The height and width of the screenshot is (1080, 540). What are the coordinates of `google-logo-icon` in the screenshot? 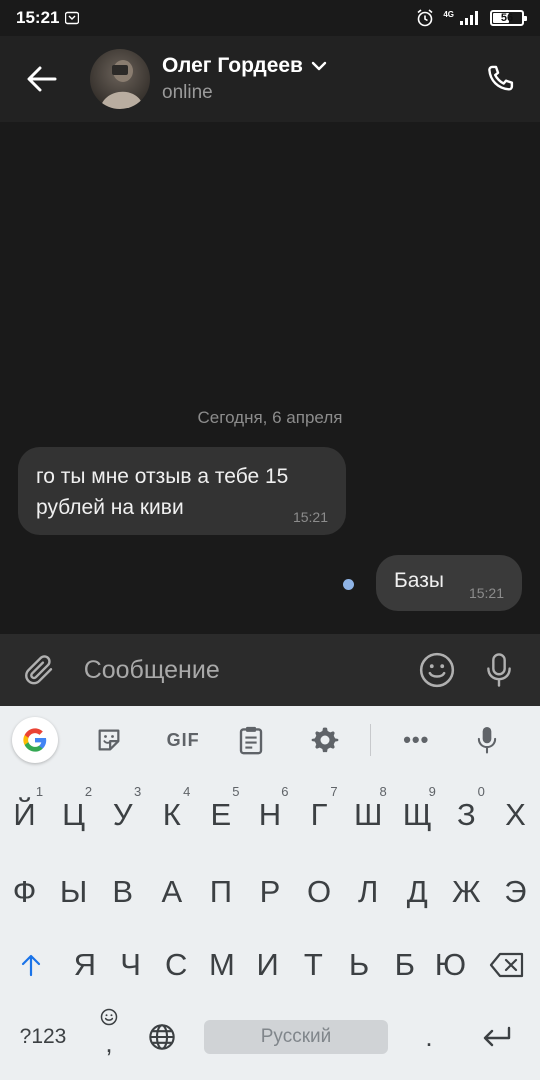 It's located at (35, 740).